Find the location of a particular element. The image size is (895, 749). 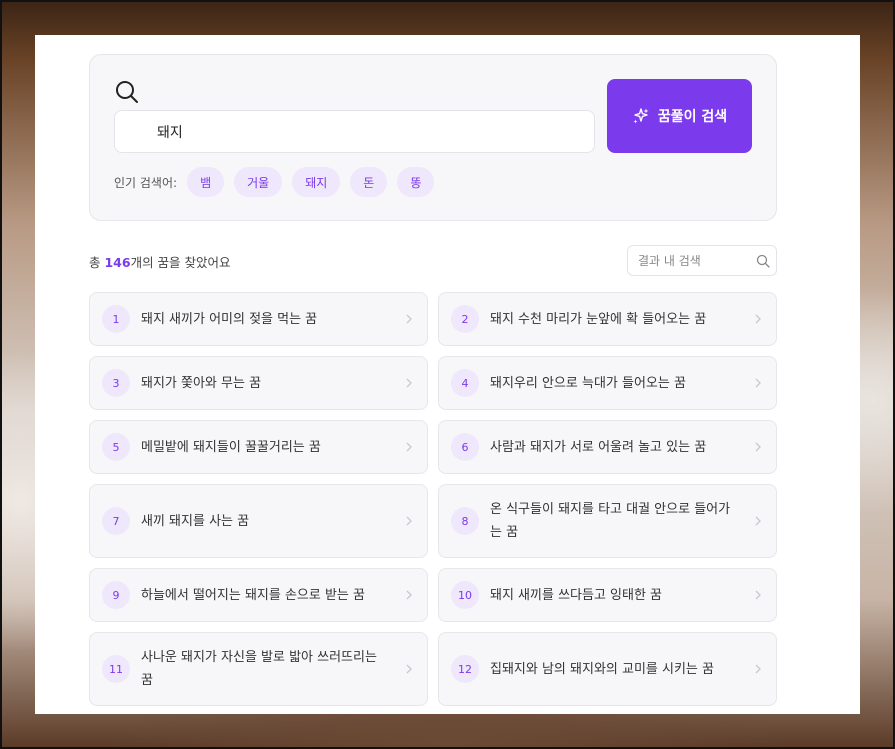

result-item: 6 사람과 돼지가 서로 어울려 놀고 있는 꿈 is located at coordinates (607, 447).